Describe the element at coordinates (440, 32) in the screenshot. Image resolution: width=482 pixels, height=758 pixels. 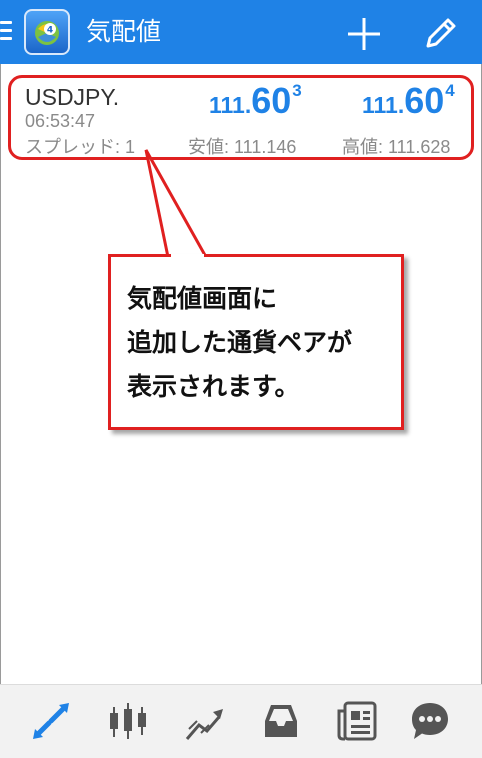
I see `pencil-icon` at that location.